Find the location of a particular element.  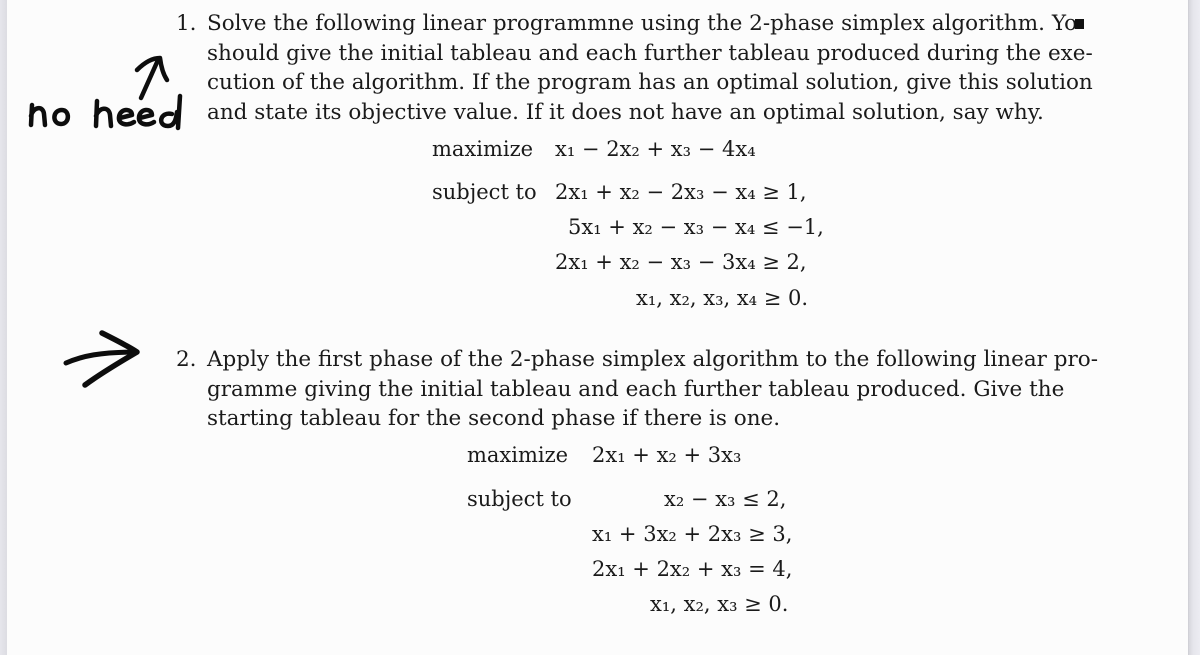

handwritten-note-no-need is located at coordinates (105, 112).